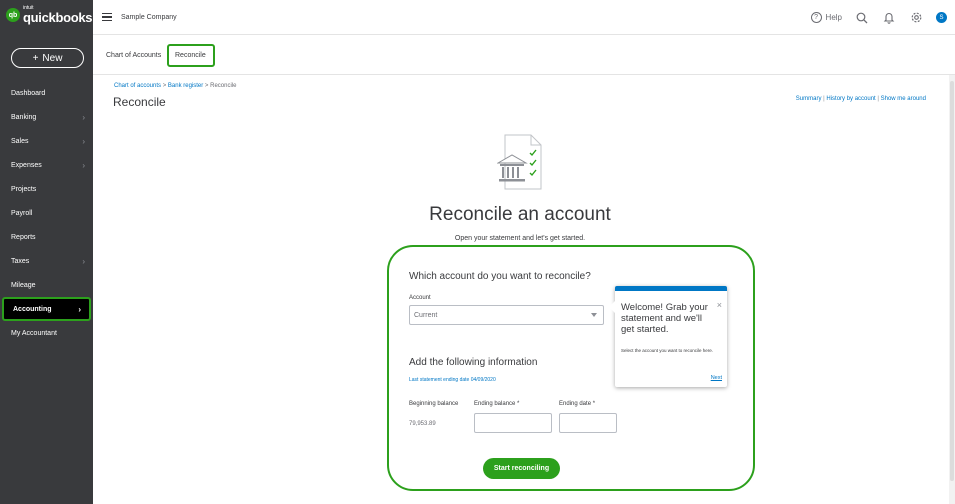 The image size is (955, 504). I want to click on tooltip-next-link: Next, so click(716, 378).